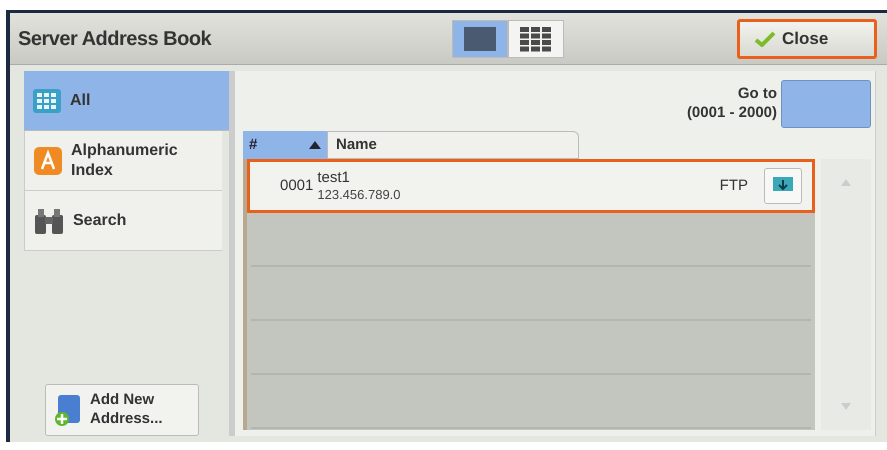 The width and height of the screenshot is (887, 450). I want to click on binoculars-icon, so click(49, 220).